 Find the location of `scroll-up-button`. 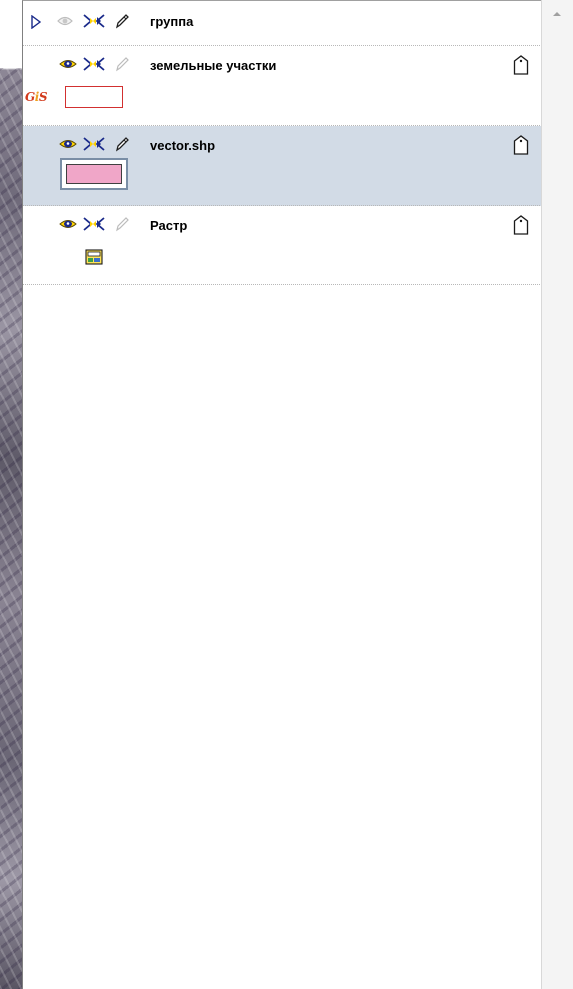

scroll-up-button is located at coordinates (557, 14).